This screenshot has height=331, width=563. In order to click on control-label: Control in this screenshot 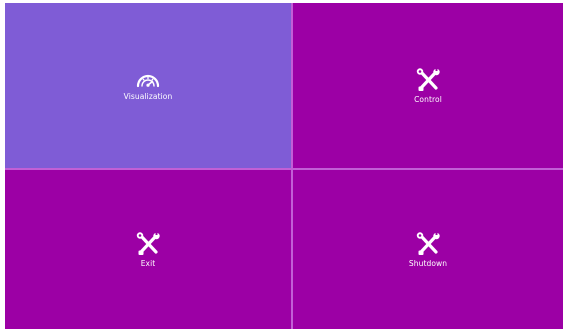, I will do `click(428, 99)`.